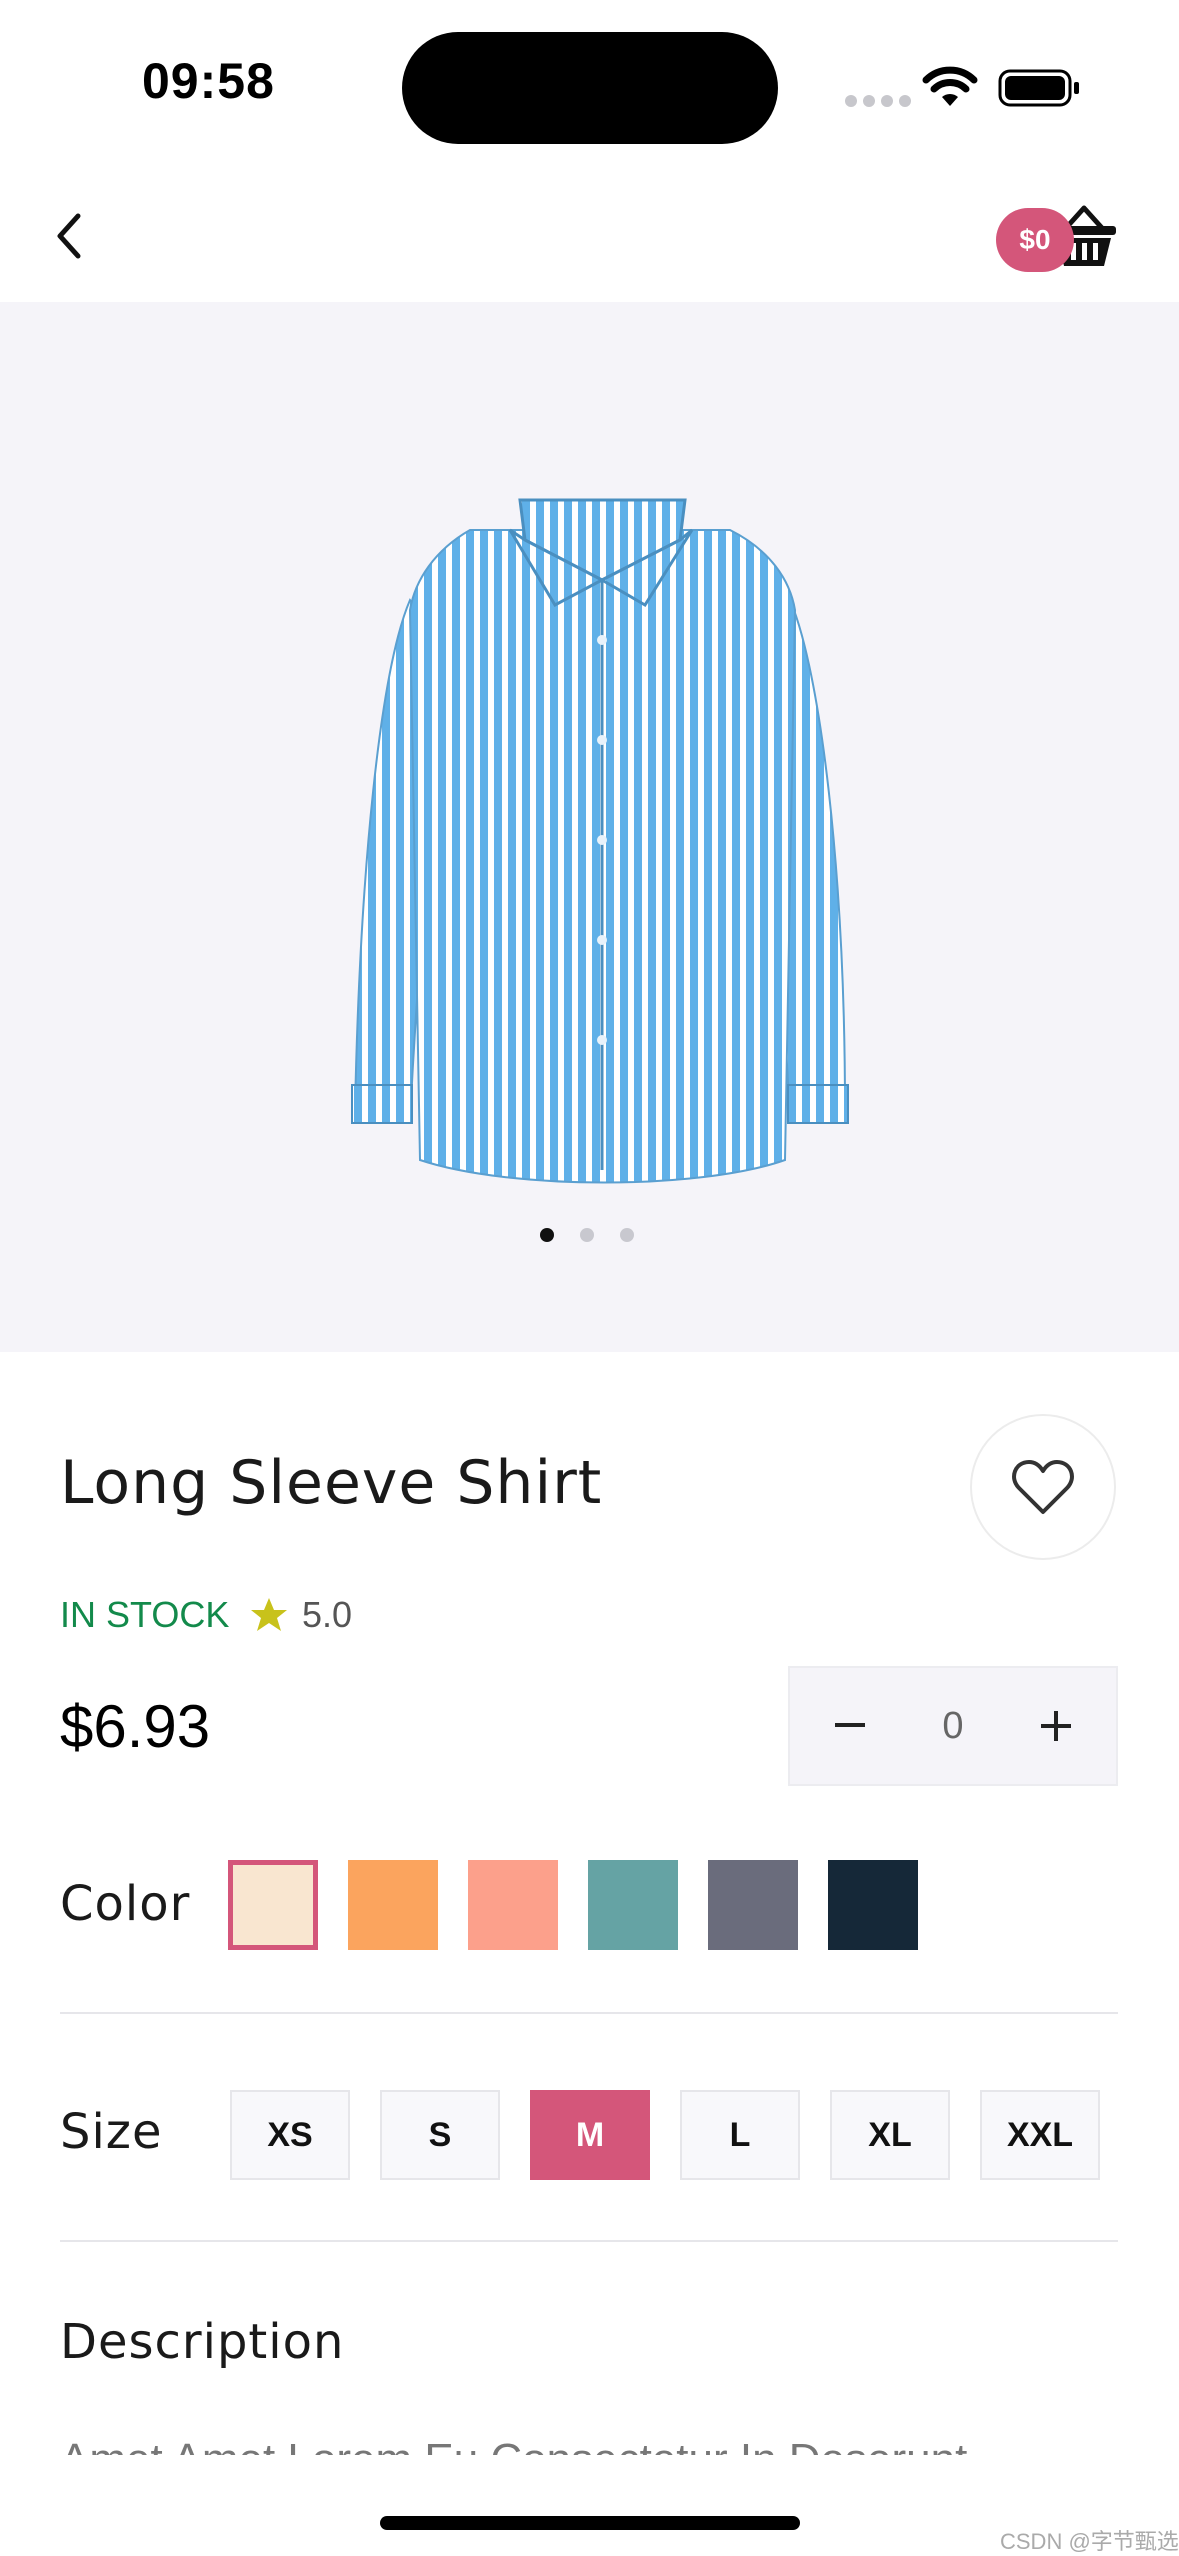 The image size is (1179, 2556). Describe the element at coordinates (590, 88) in the screenshot. I see `dynamic-island` at that location.